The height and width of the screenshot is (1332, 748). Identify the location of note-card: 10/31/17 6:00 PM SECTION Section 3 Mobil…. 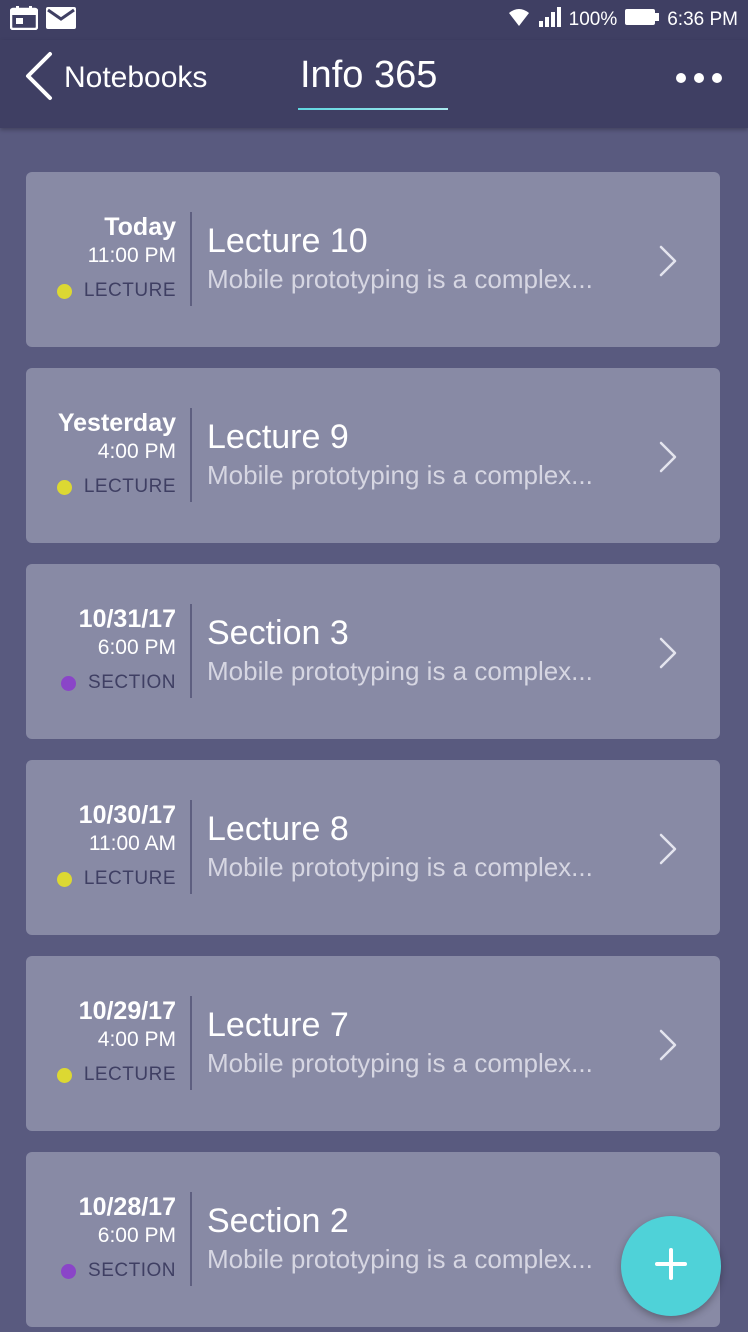
(373, 651).